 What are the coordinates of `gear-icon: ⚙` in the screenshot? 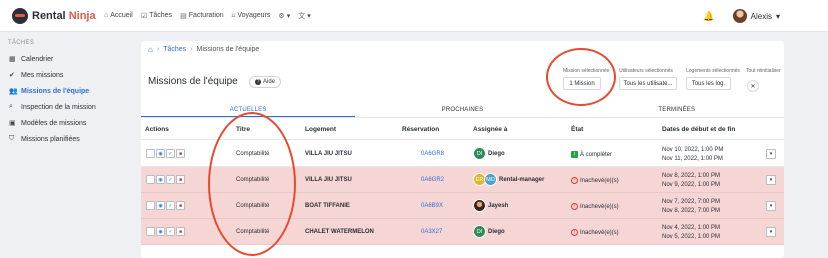 It's located at (281, 16).